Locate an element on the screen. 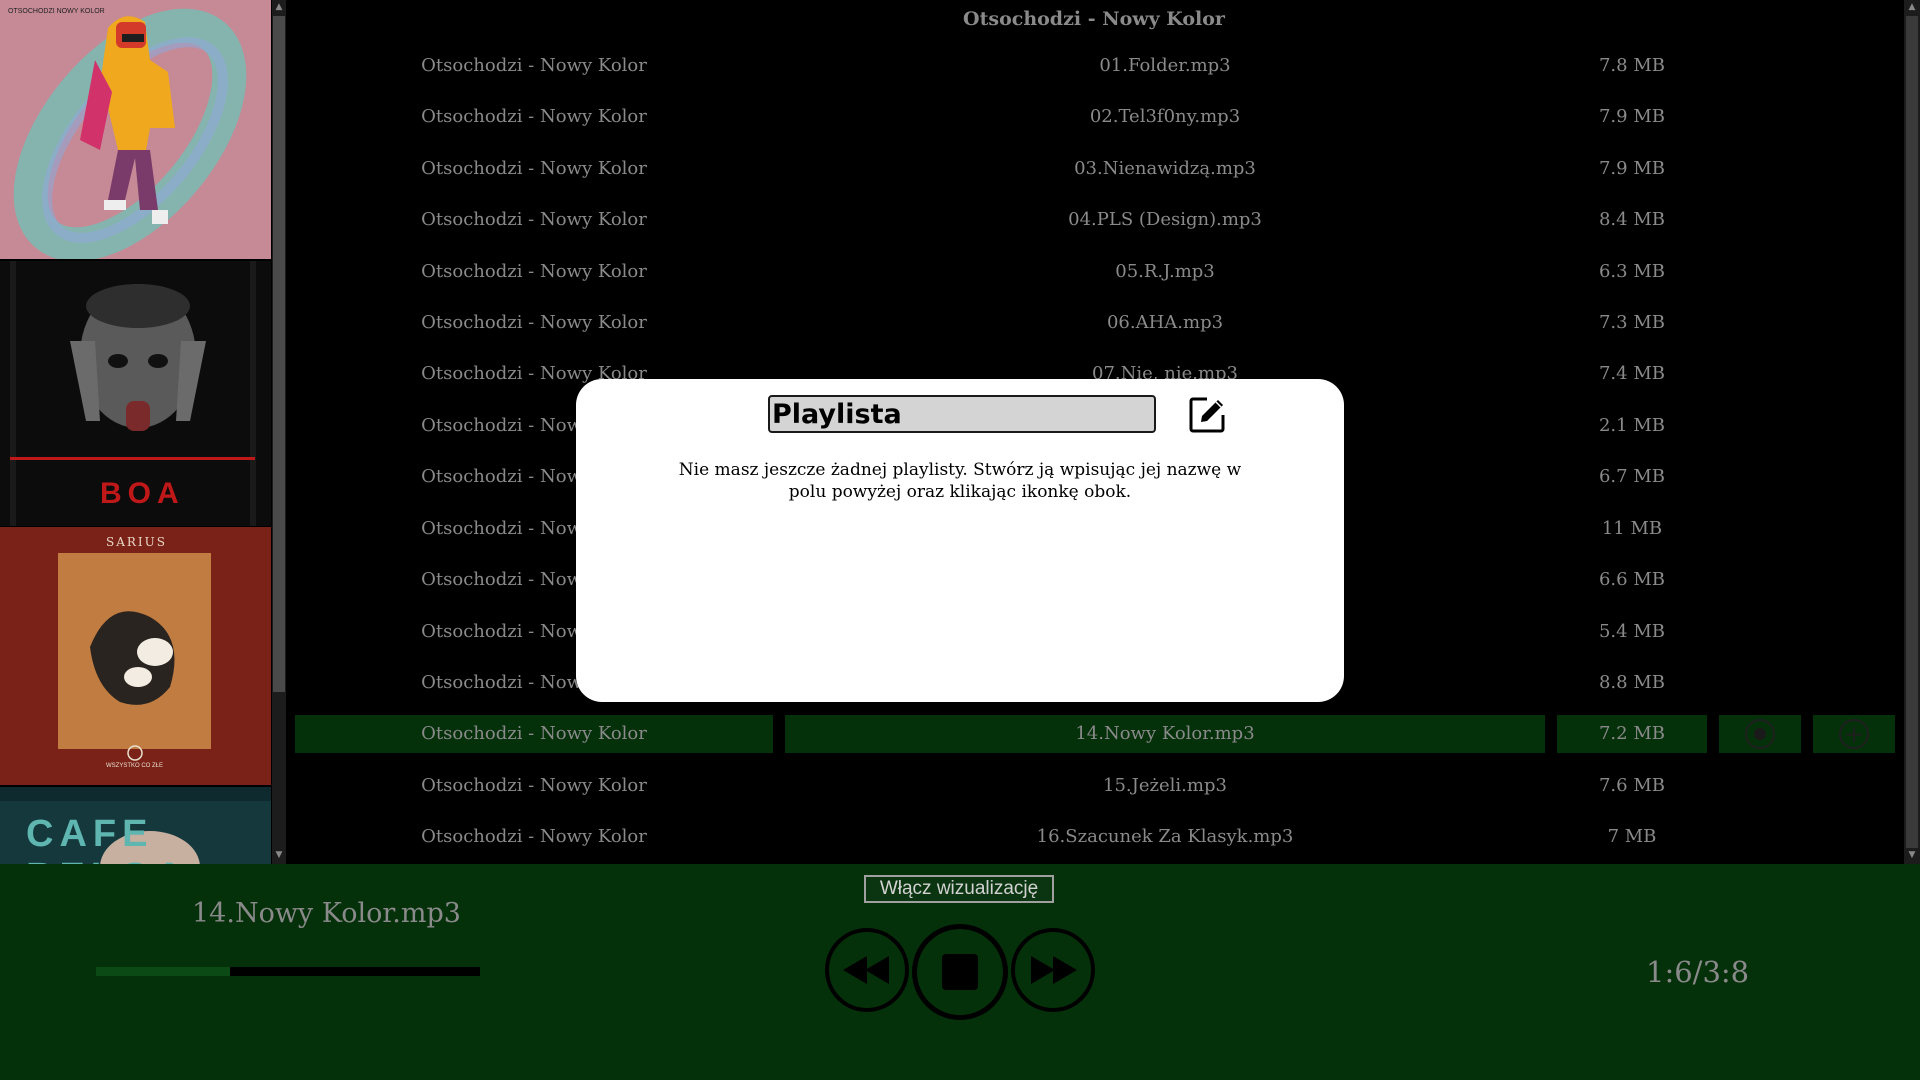  next-track-button is located at coordinates (1053, 970).